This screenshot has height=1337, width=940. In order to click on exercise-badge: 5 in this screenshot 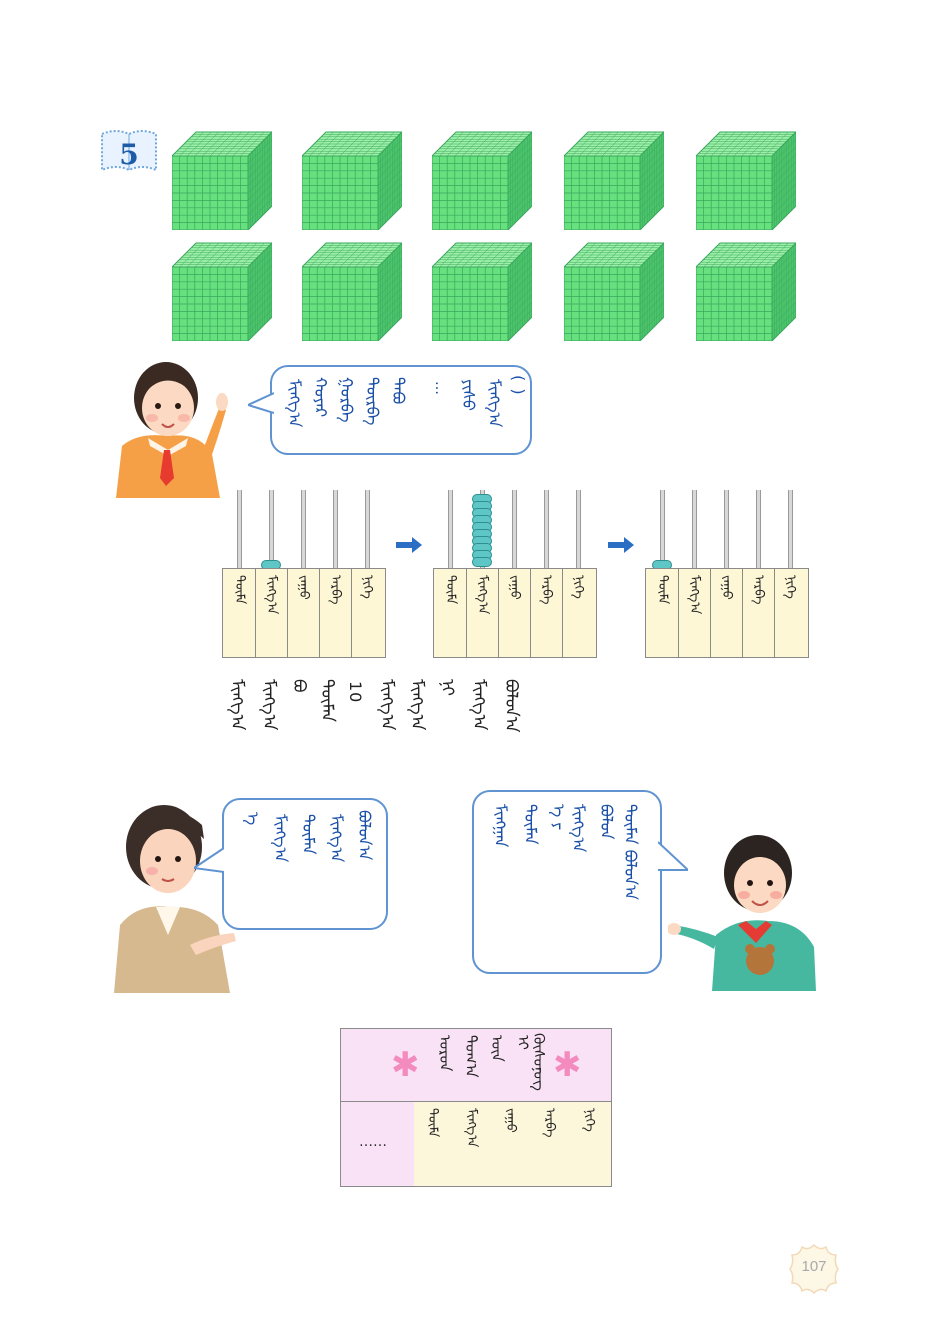, I will do `click(129, 152)`.